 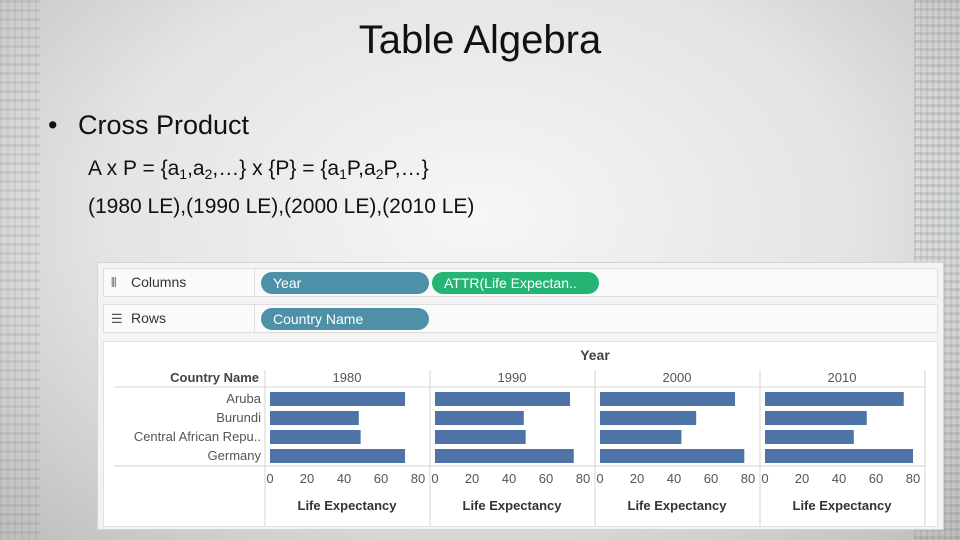 I want to click on columns-shelf: ⫴ Columns Year ATTR(Life Expectan.., so click(x=520, y=282).